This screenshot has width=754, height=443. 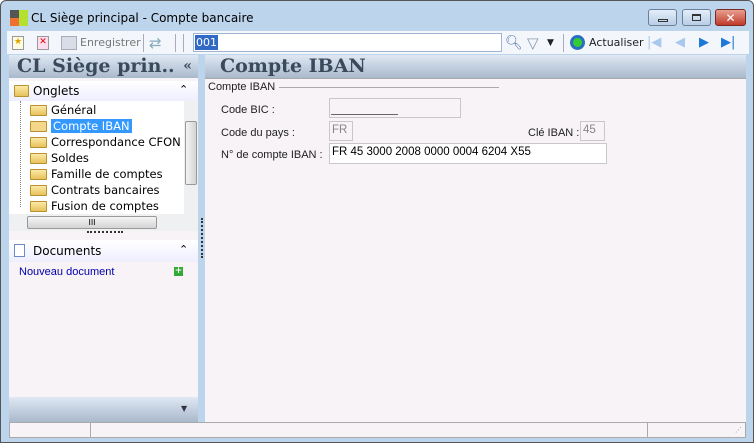 I want to click on panel-footer: ▼, so click(x=103, y=409).